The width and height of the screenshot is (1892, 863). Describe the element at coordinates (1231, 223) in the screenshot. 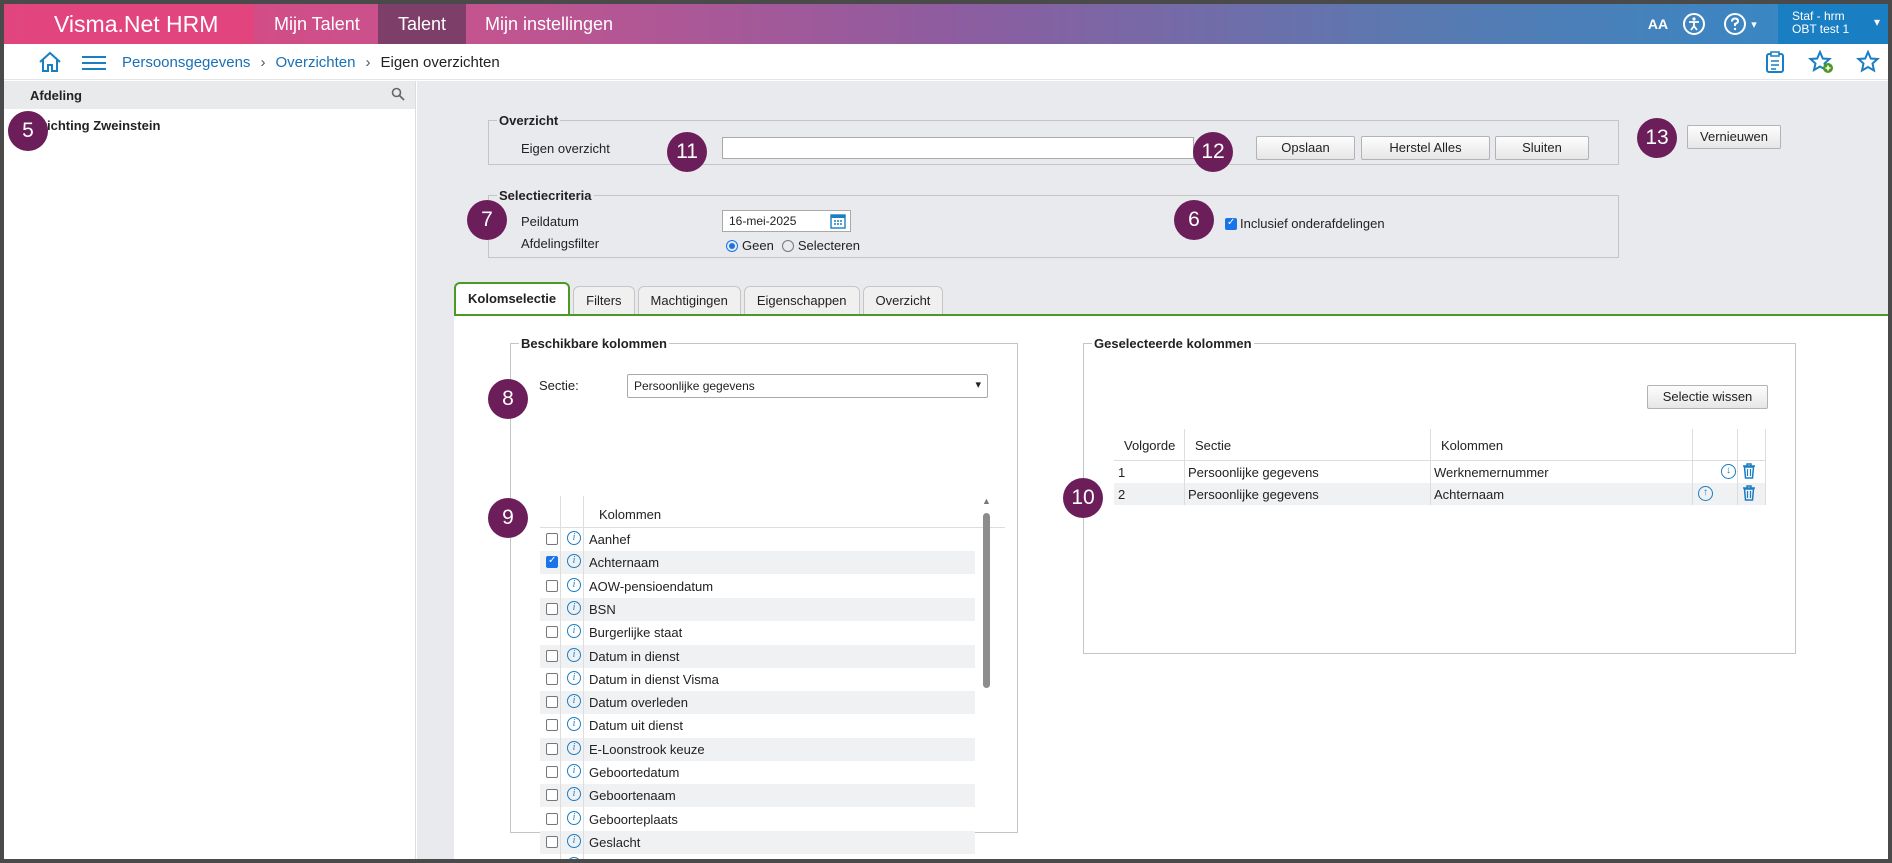

I see `include-subdepartments-checkbox` at that location.